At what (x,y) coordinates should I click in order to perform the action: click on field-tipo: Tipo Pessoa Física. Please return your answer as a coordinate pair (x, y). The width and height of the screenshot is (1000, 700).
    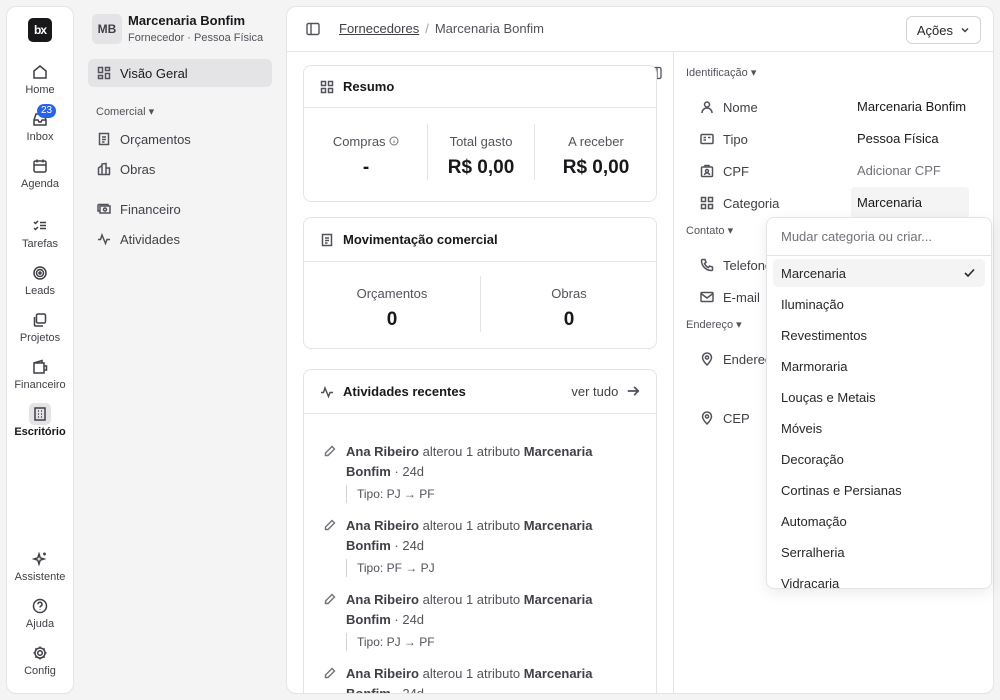
    Looking at the image, I should click on (840, 139).